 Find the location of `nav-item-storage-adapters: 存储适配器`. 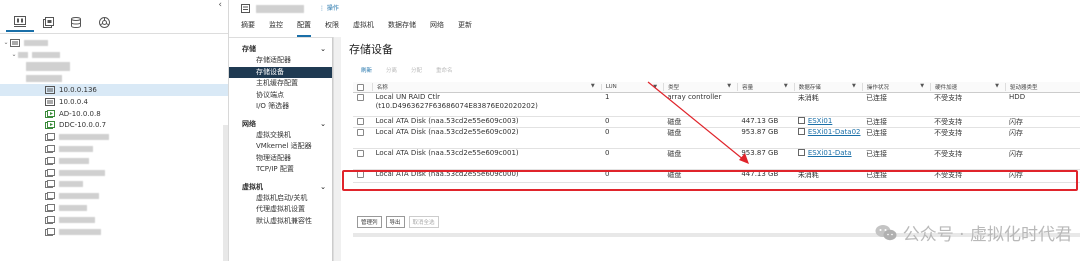

nav-item-storage-adapters: 存储适配器 is located at coordinates (280, 61).